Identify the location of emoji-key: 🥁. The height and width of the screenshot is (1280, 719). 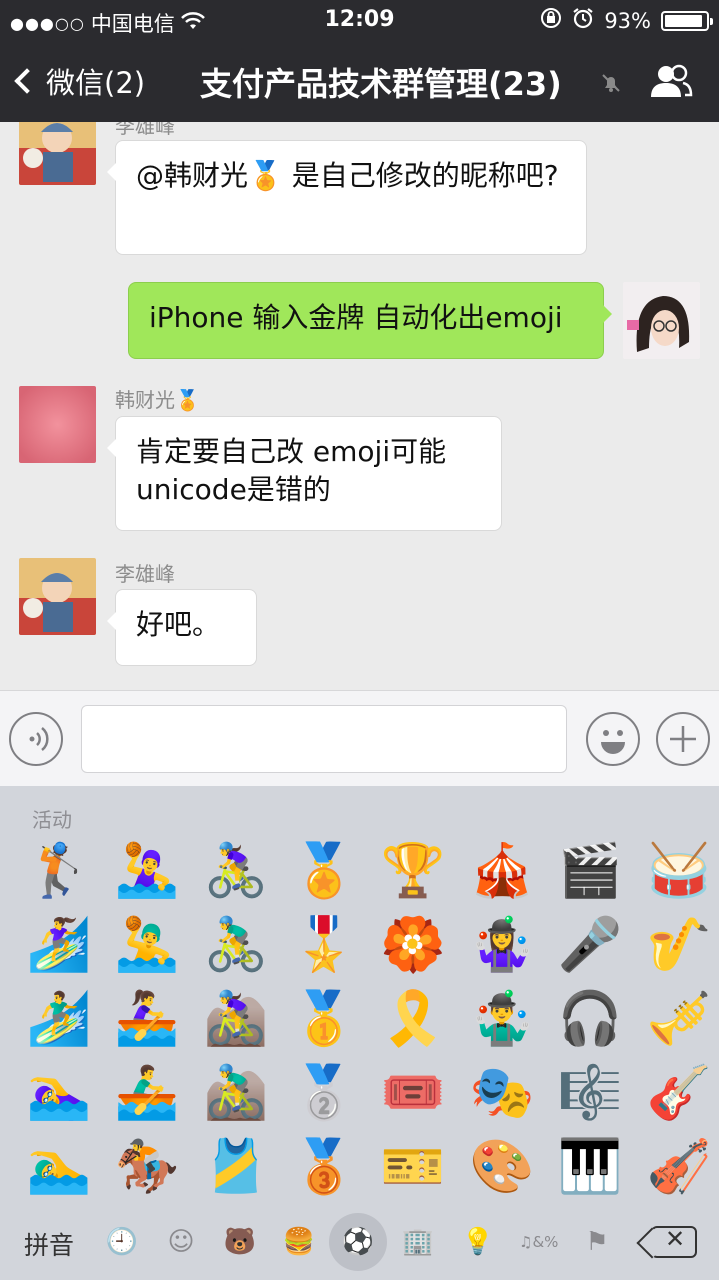
(679, 871).